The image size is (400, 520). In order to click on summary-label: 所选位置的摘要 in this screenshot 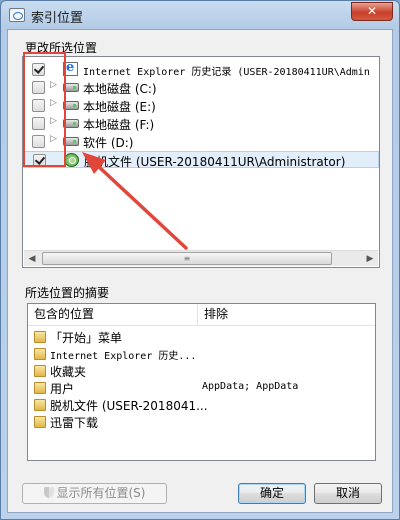, I will do `click(67, 293)`.